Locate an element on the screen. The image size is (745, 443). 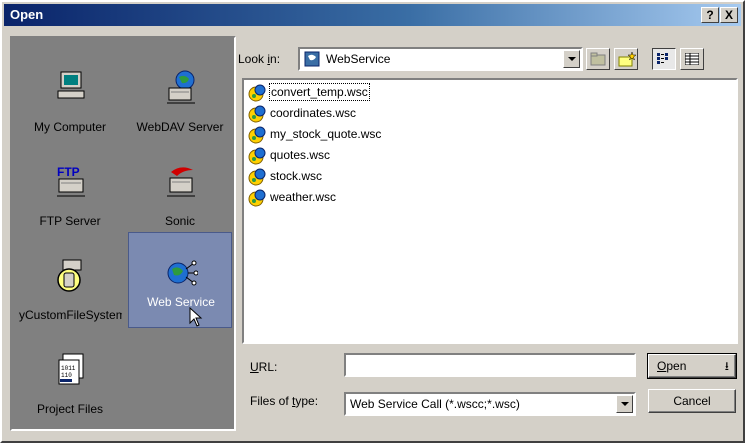
place-project-files: 1011 110 Project Files is located at coordinates (70, 385).